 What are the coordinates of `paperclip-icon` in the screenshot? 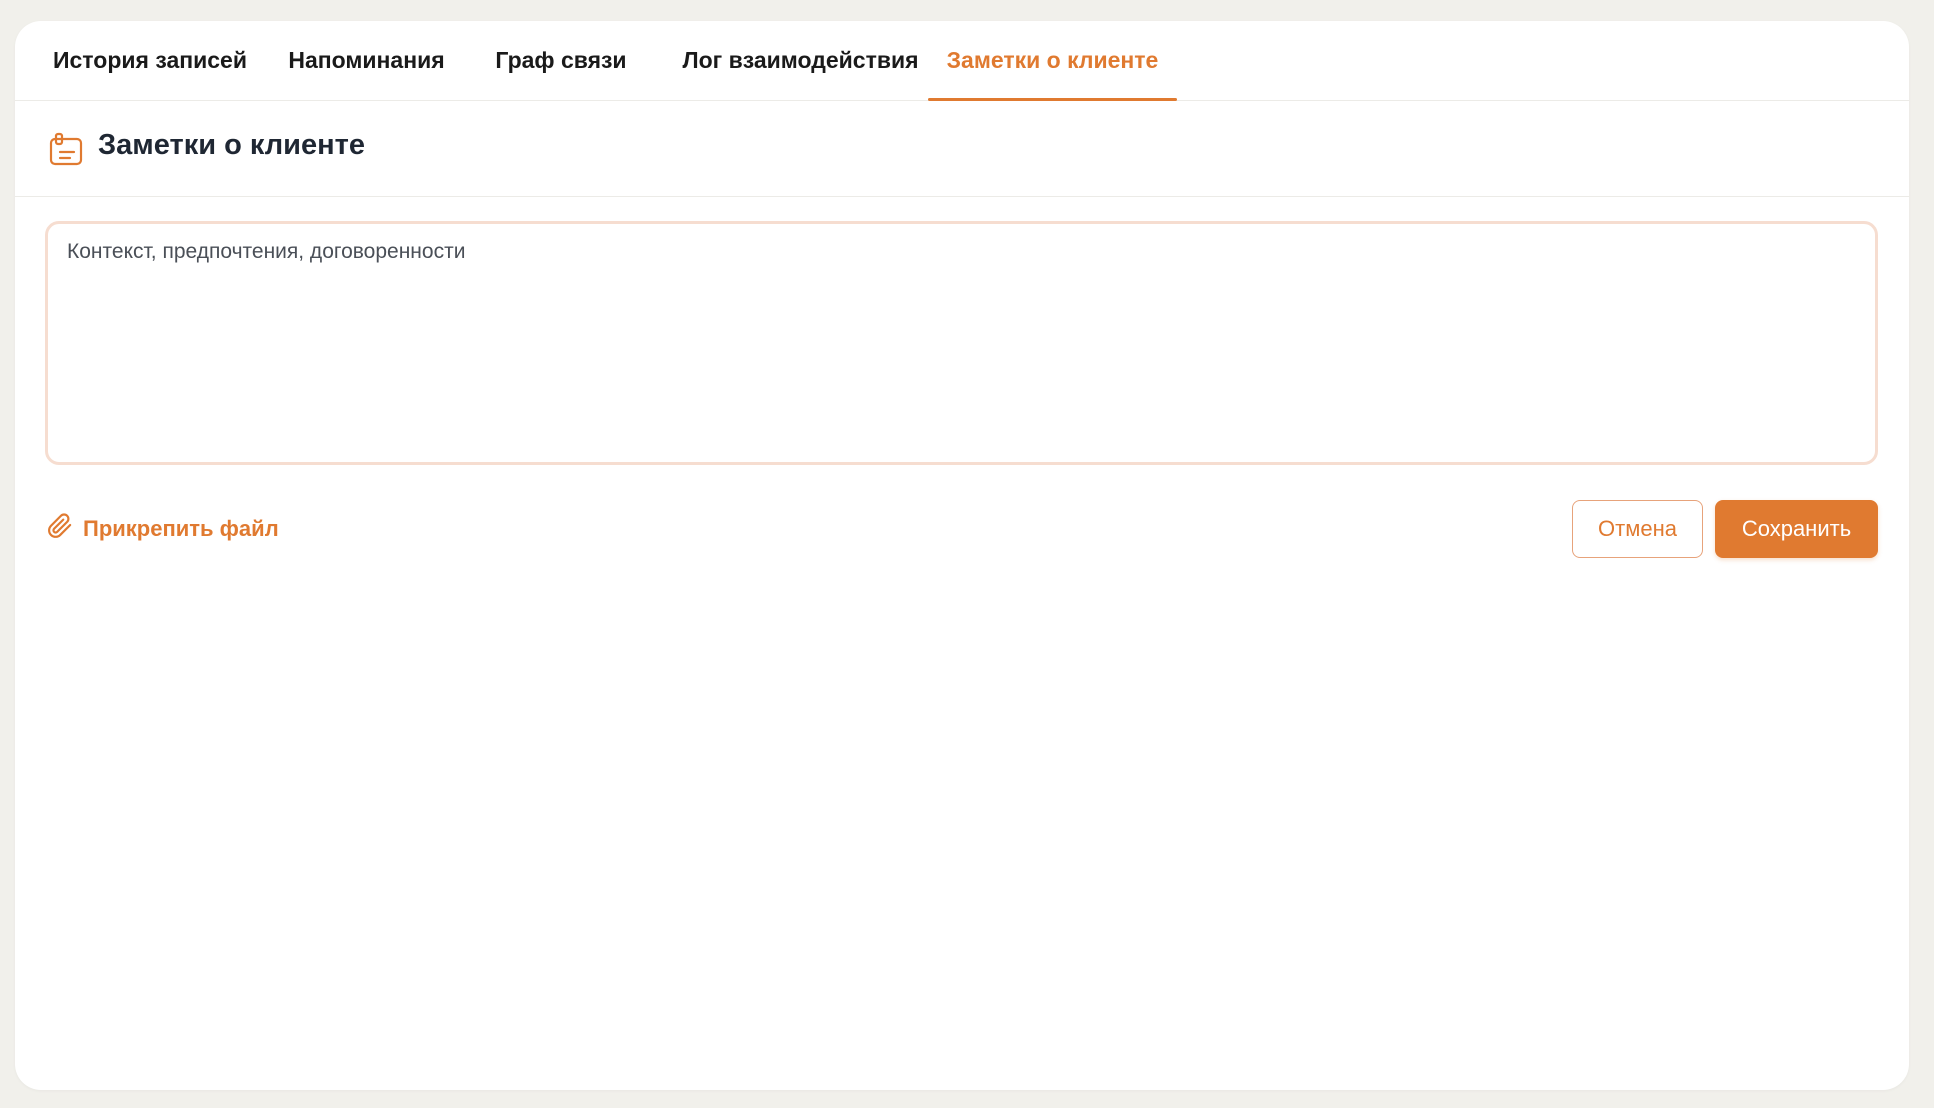 It's located at (60, 529).